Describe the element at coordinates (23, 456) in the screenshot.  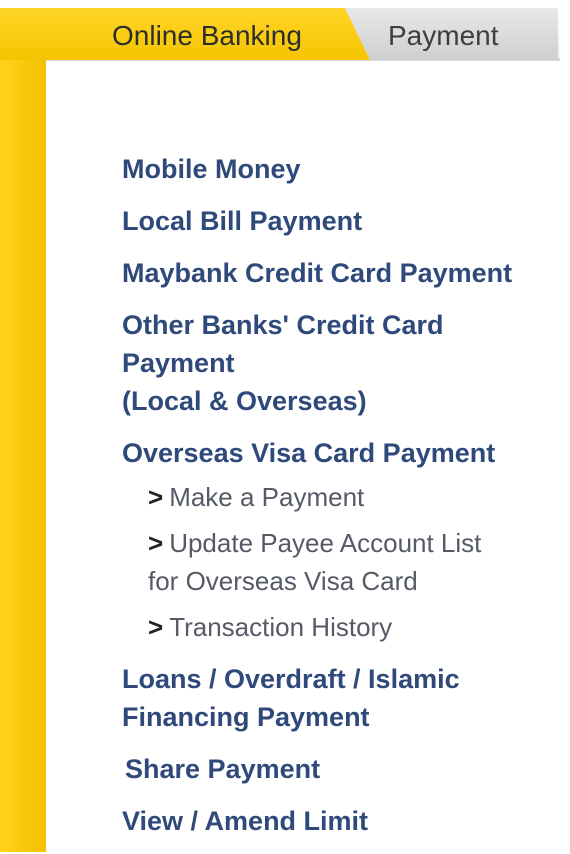
I see `left-accent-bar` at that location.